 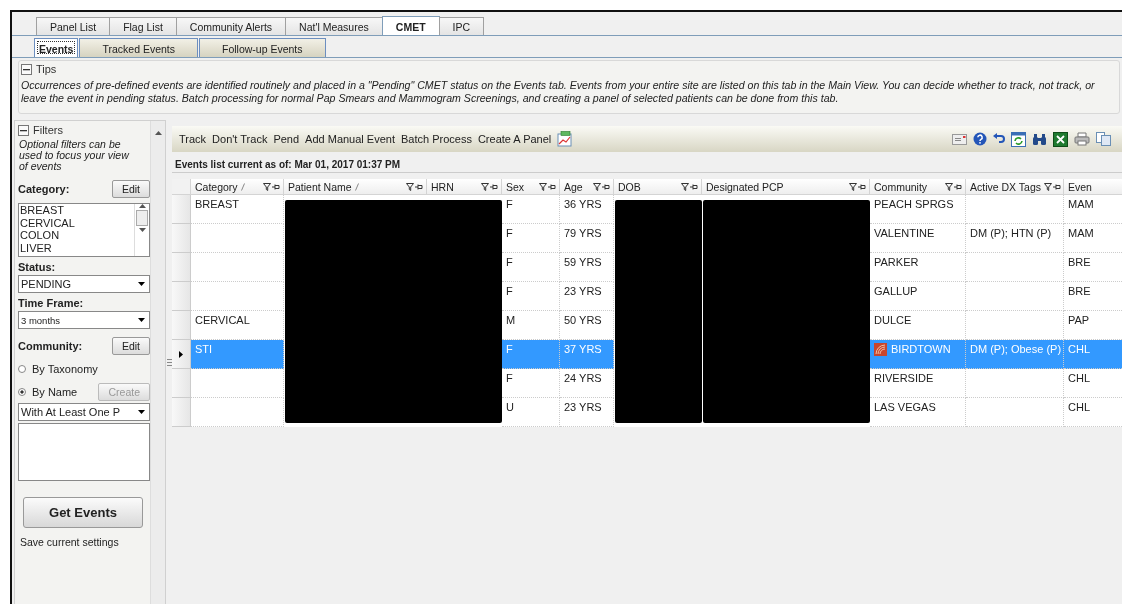 I want to click on category-list: BREAST CERVICAL COLON LIVER, so click(x=84, y=230).